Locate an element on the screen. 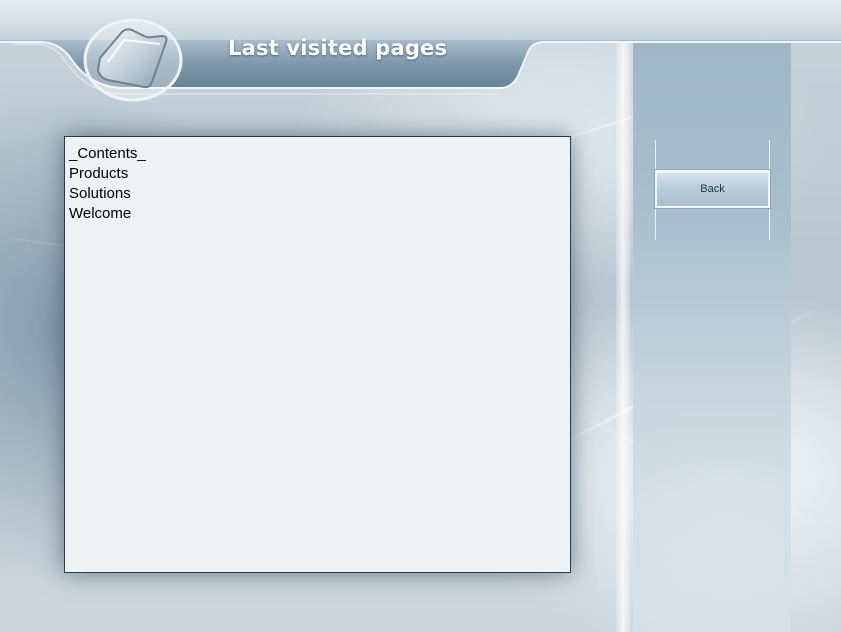  list-item: Products is located at coordinates (317, 174).